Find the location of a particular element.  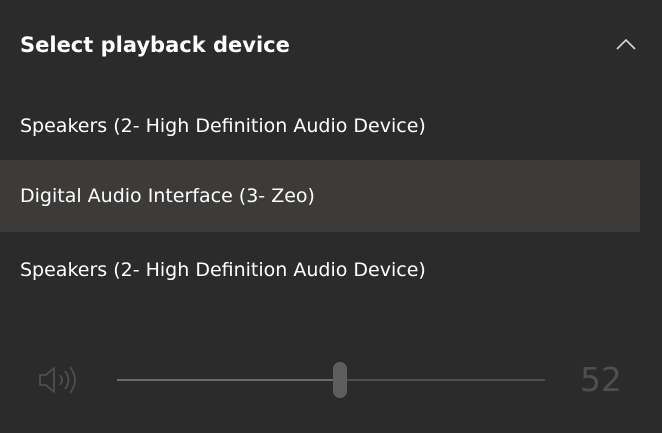

speaker-icon is located at coordinates (62, 380).